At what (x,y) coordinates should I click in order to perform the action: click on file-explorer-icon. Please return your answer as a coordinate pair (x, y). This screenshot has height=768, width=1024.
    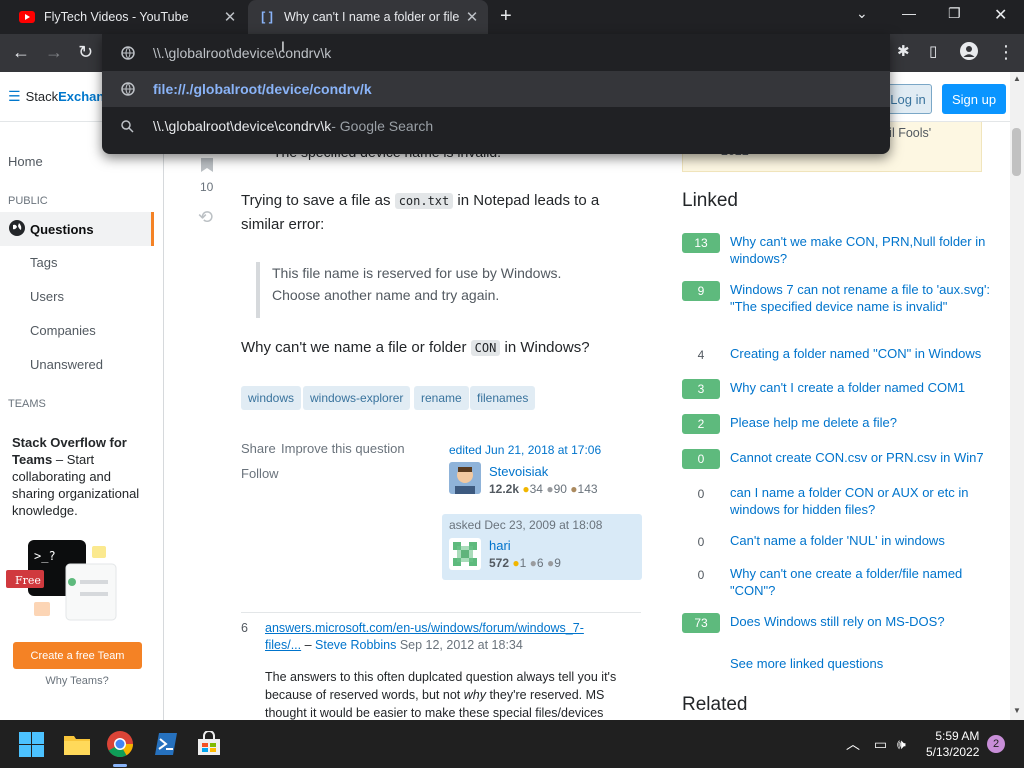
    Looking at the image, I should click on (77, 746).